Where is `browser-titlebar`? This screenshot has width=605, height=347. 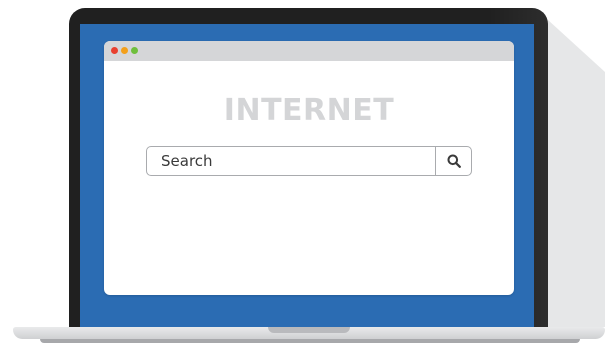
browser-titlebar is located at coordinates (309, 51).